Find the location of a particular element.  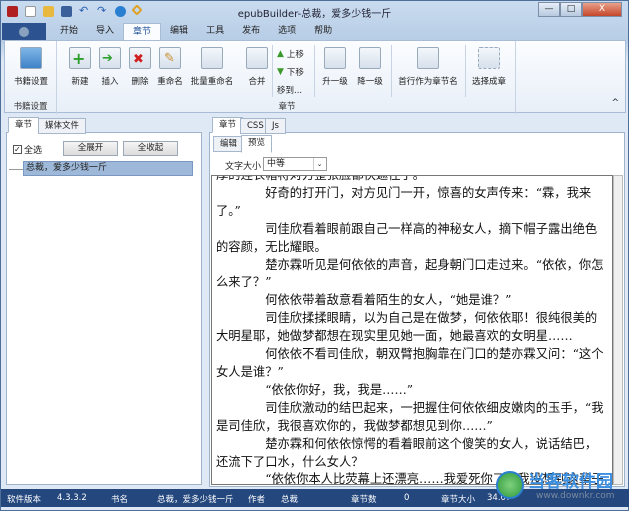

demote-button: 降一级 is located at coordinates (370, 67).